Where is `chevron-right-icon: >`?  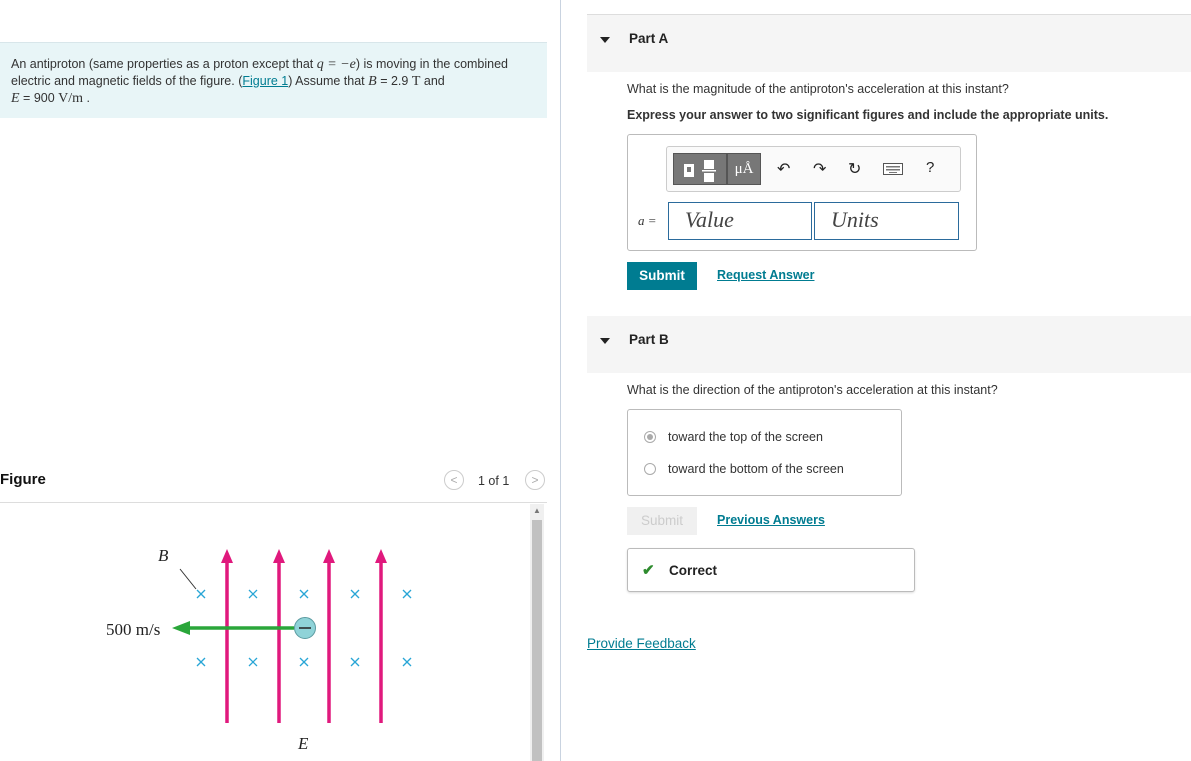
chevron-right-icon: > is located at coordinates (535, 480).